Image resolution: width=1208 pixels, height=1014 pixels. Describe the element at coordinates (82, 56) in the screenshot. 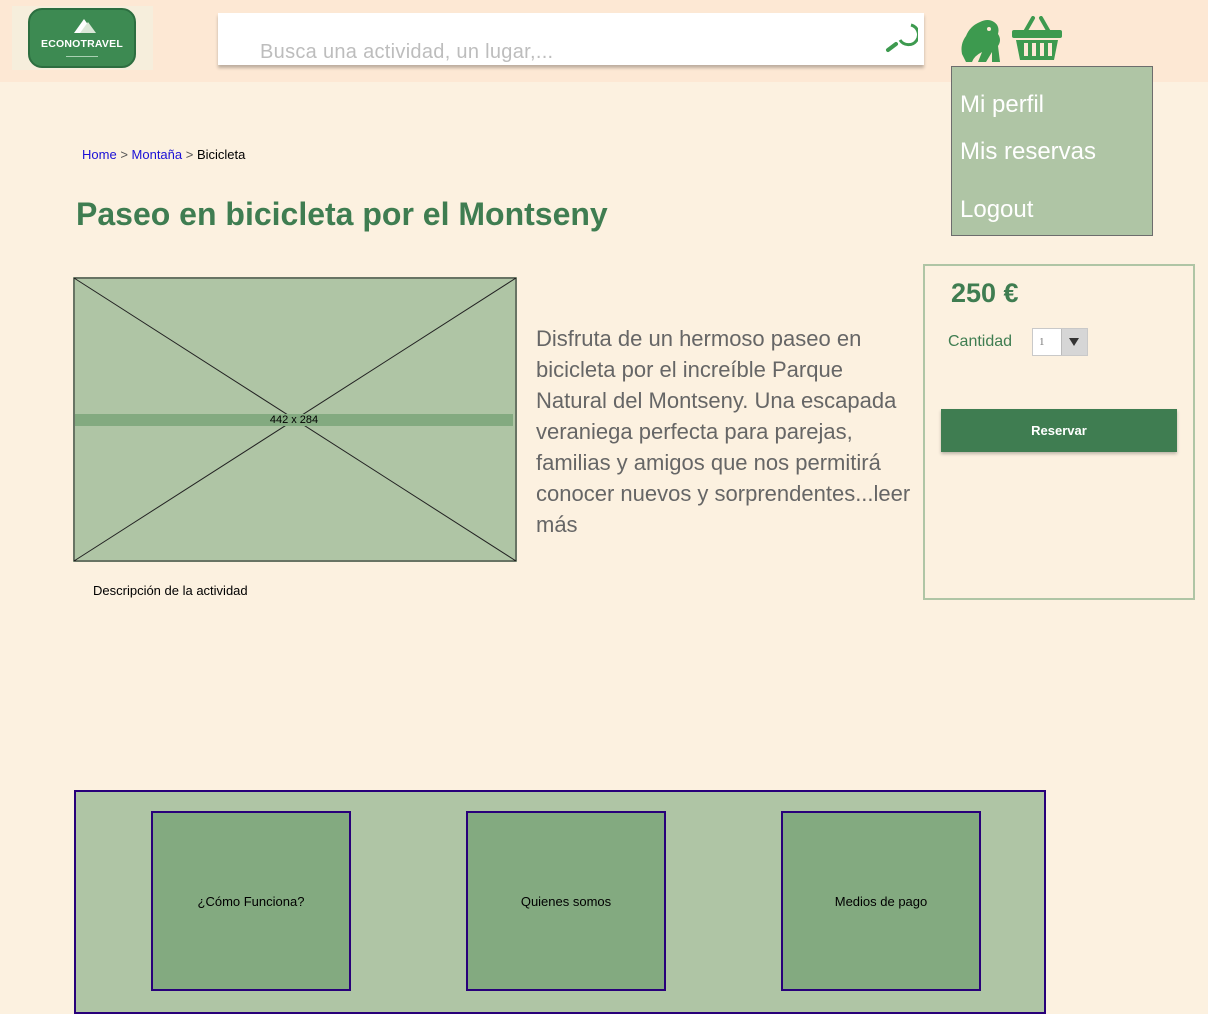

I see `logo-divider` at that location.